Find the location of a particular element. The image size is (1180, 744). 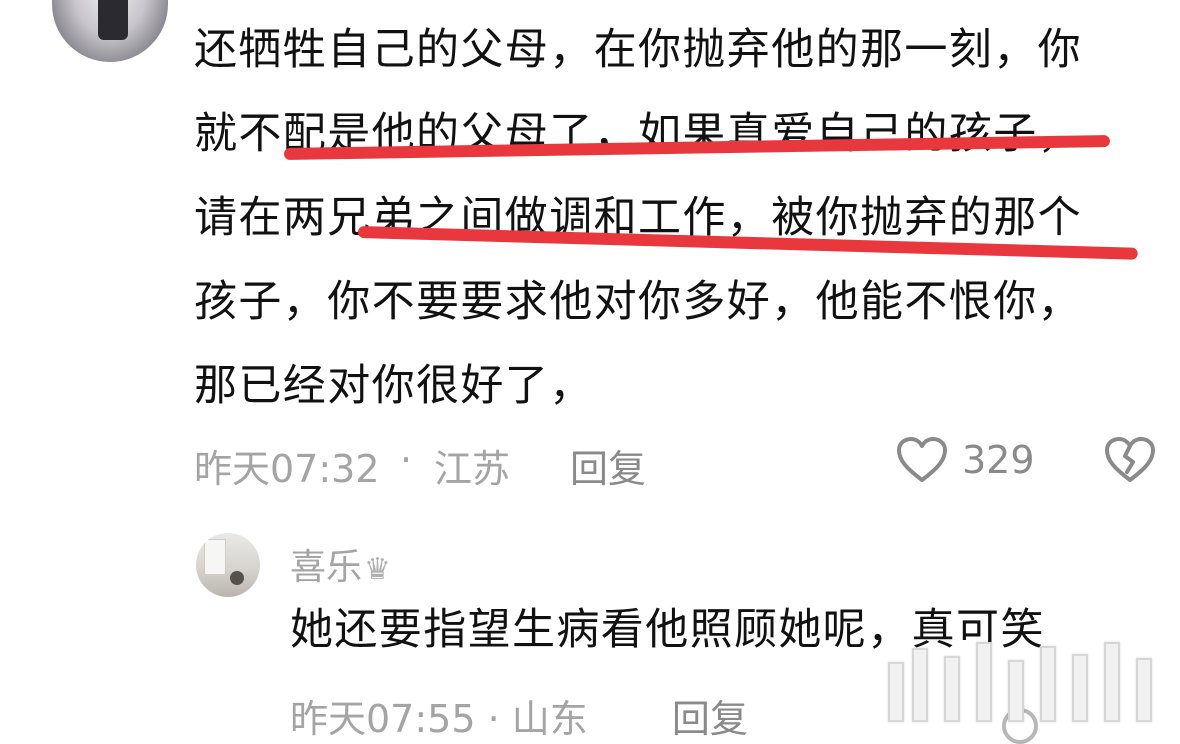

avatar-object is located at coordinates (237, 578).